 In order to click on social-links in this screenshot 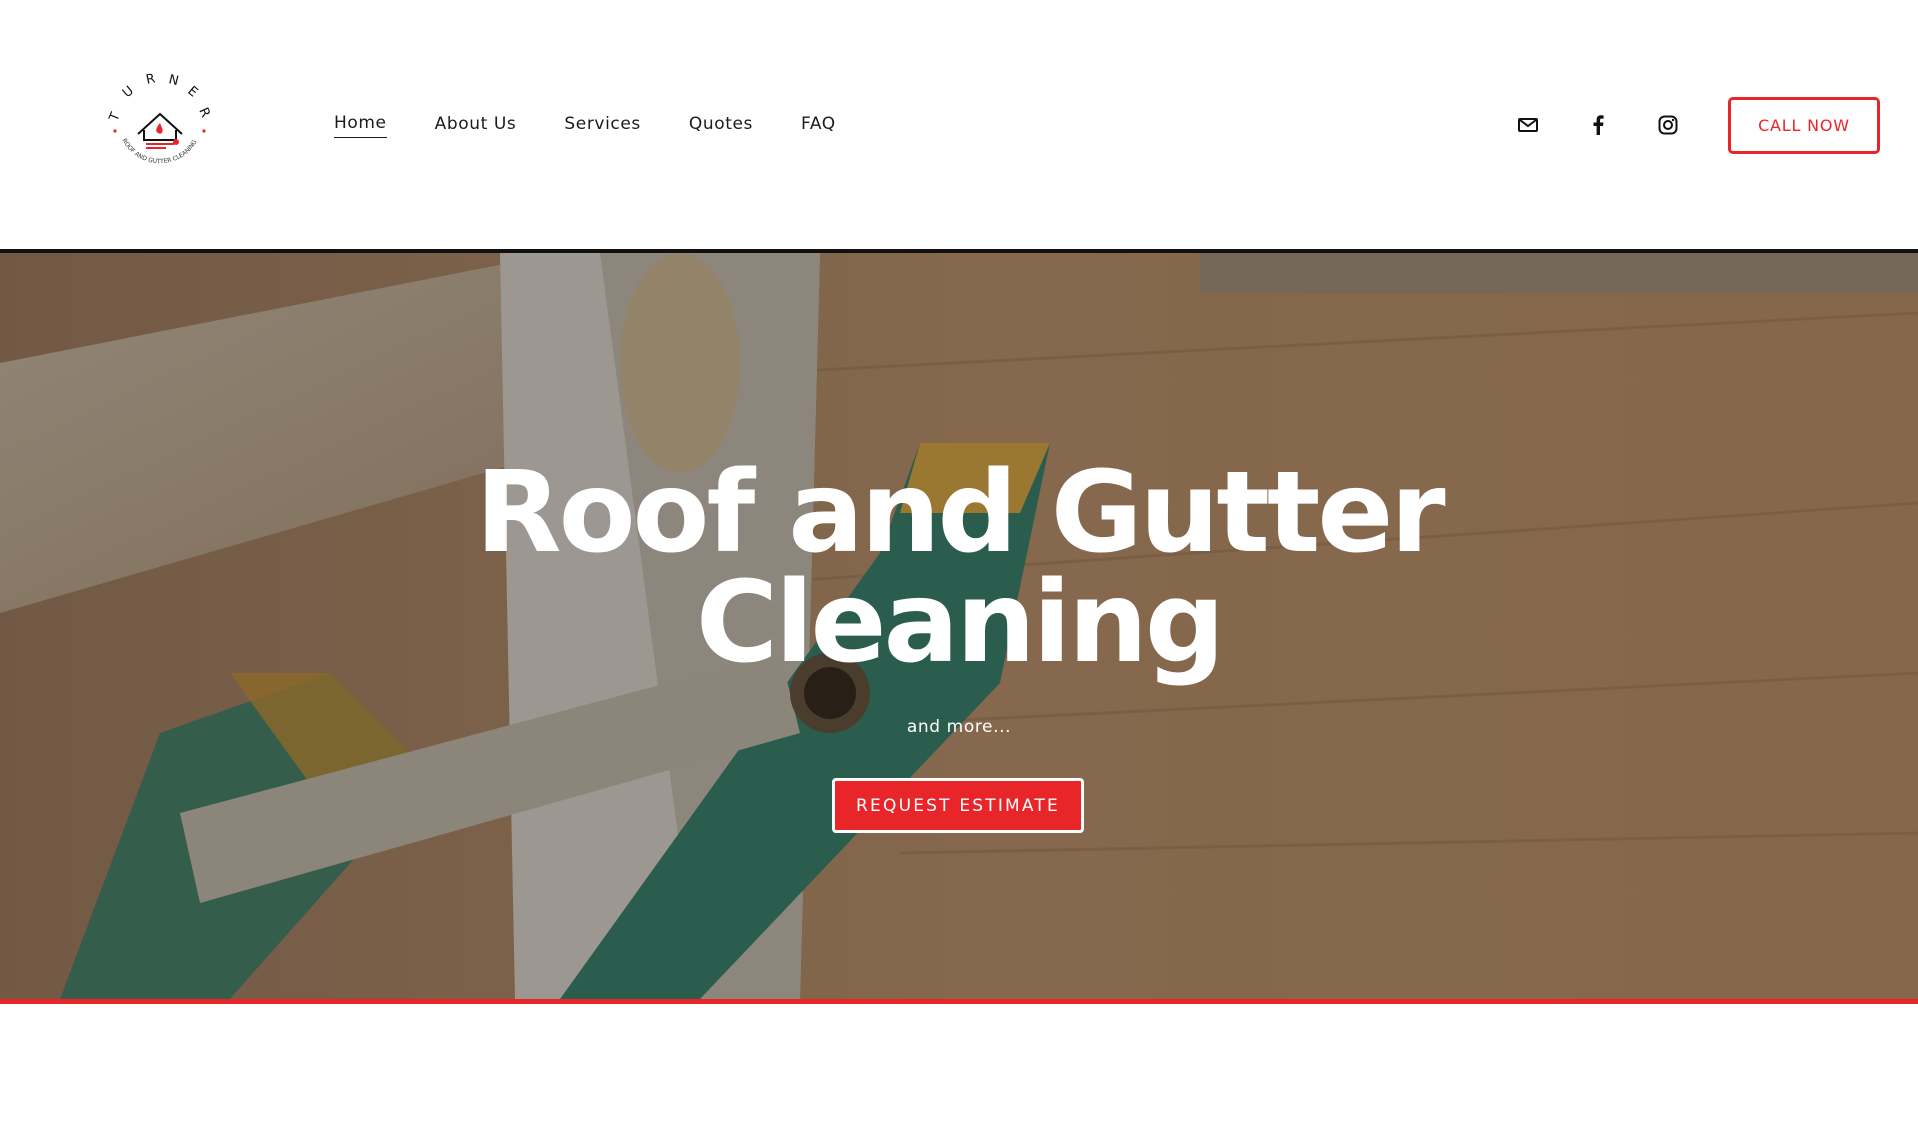, I will do `click(1620, 125)`.